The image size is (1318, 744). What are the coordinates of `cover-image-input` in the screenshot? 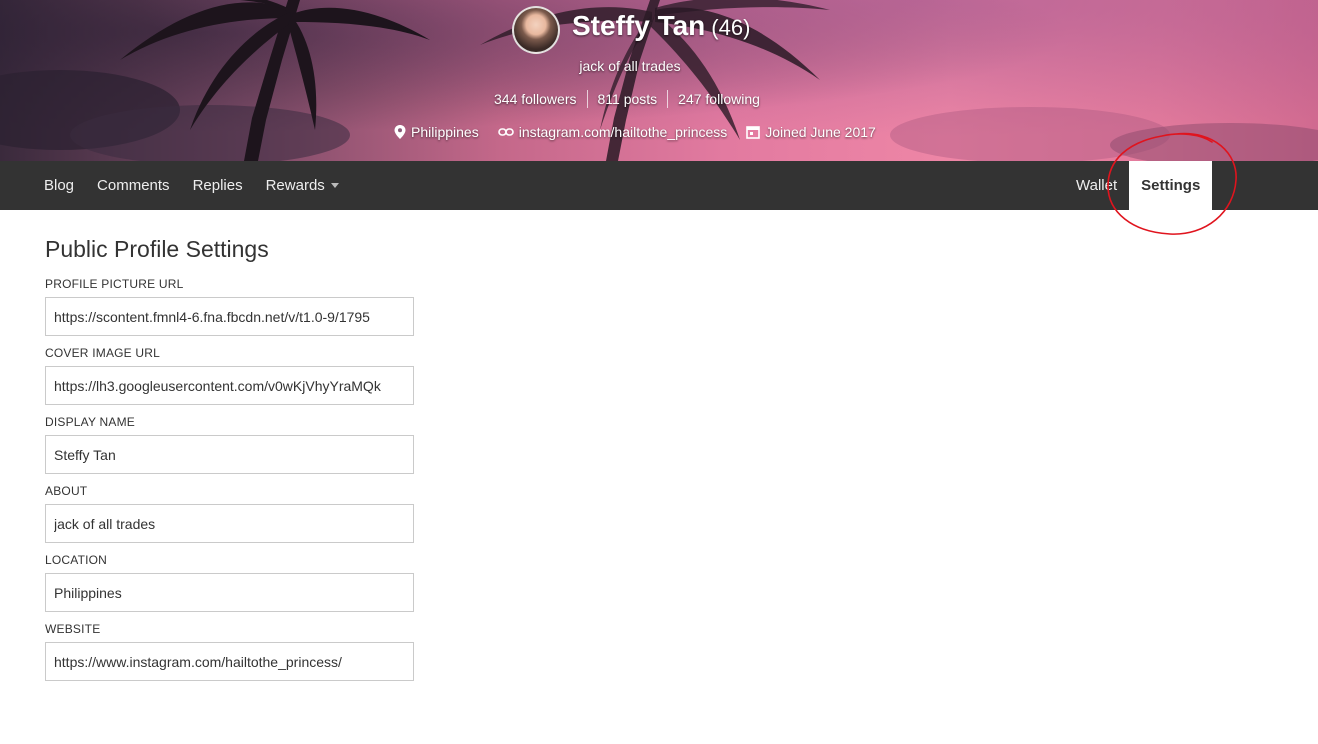 It's located at (229, 385).